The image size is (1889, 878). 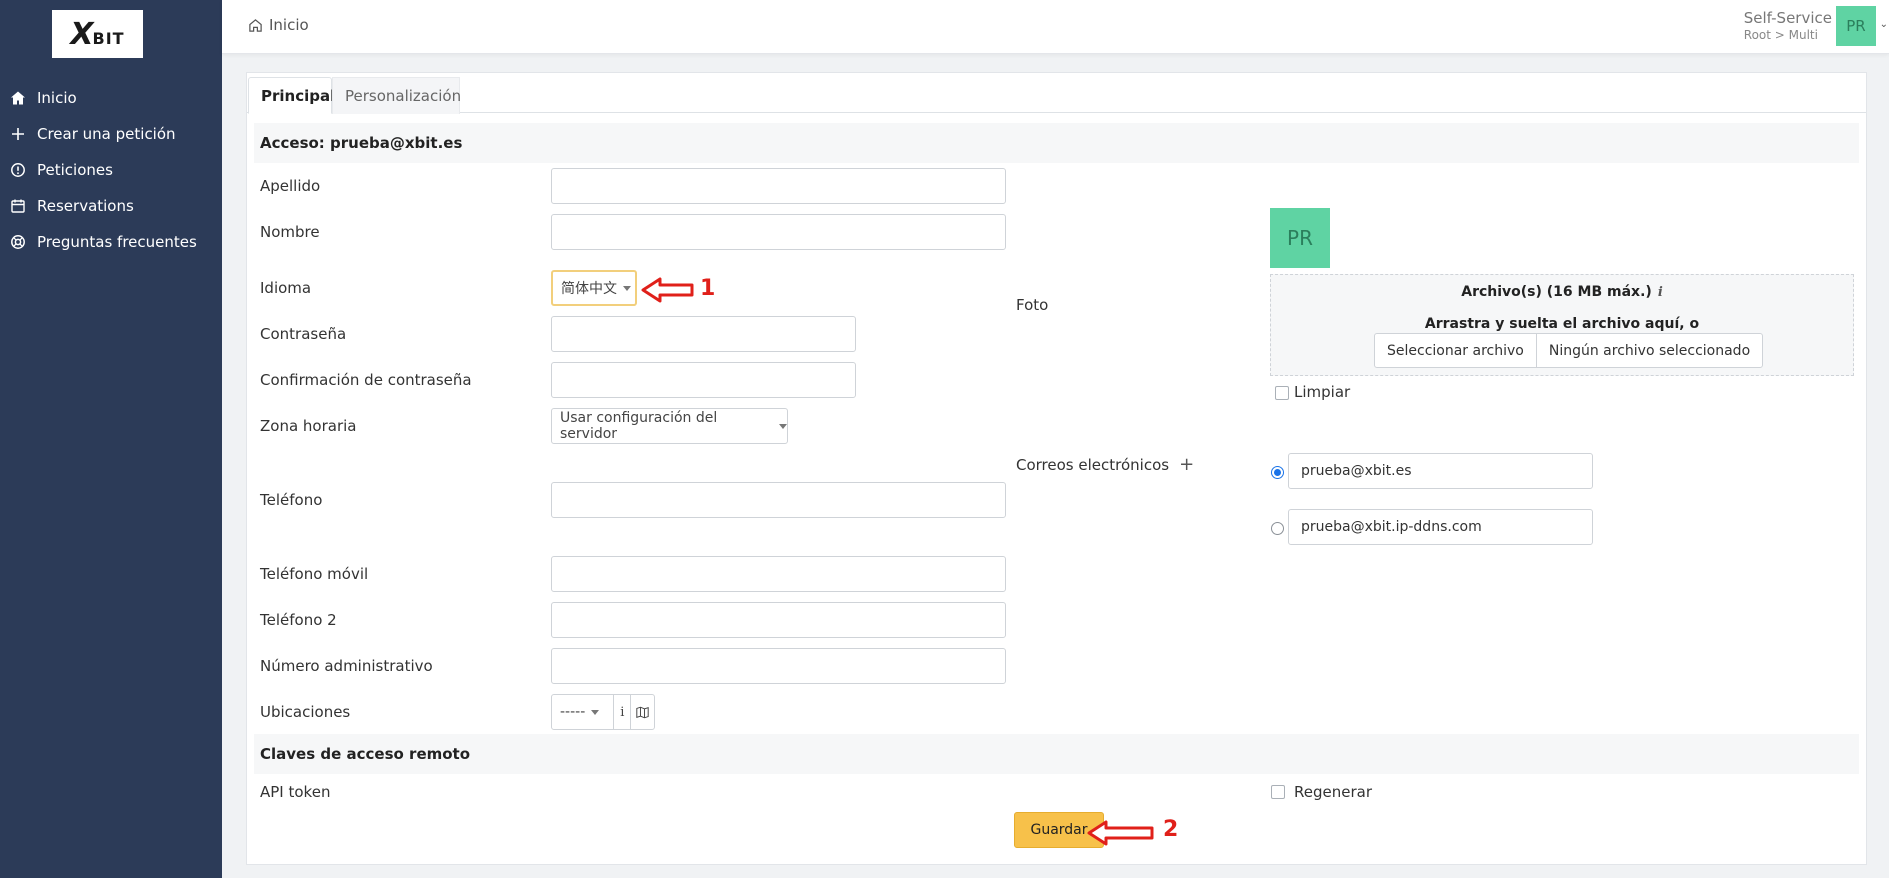 What do you see at coordinates (778, 232) in the screenshot?
I see `nombre-input` at bounding box center [778, 232].